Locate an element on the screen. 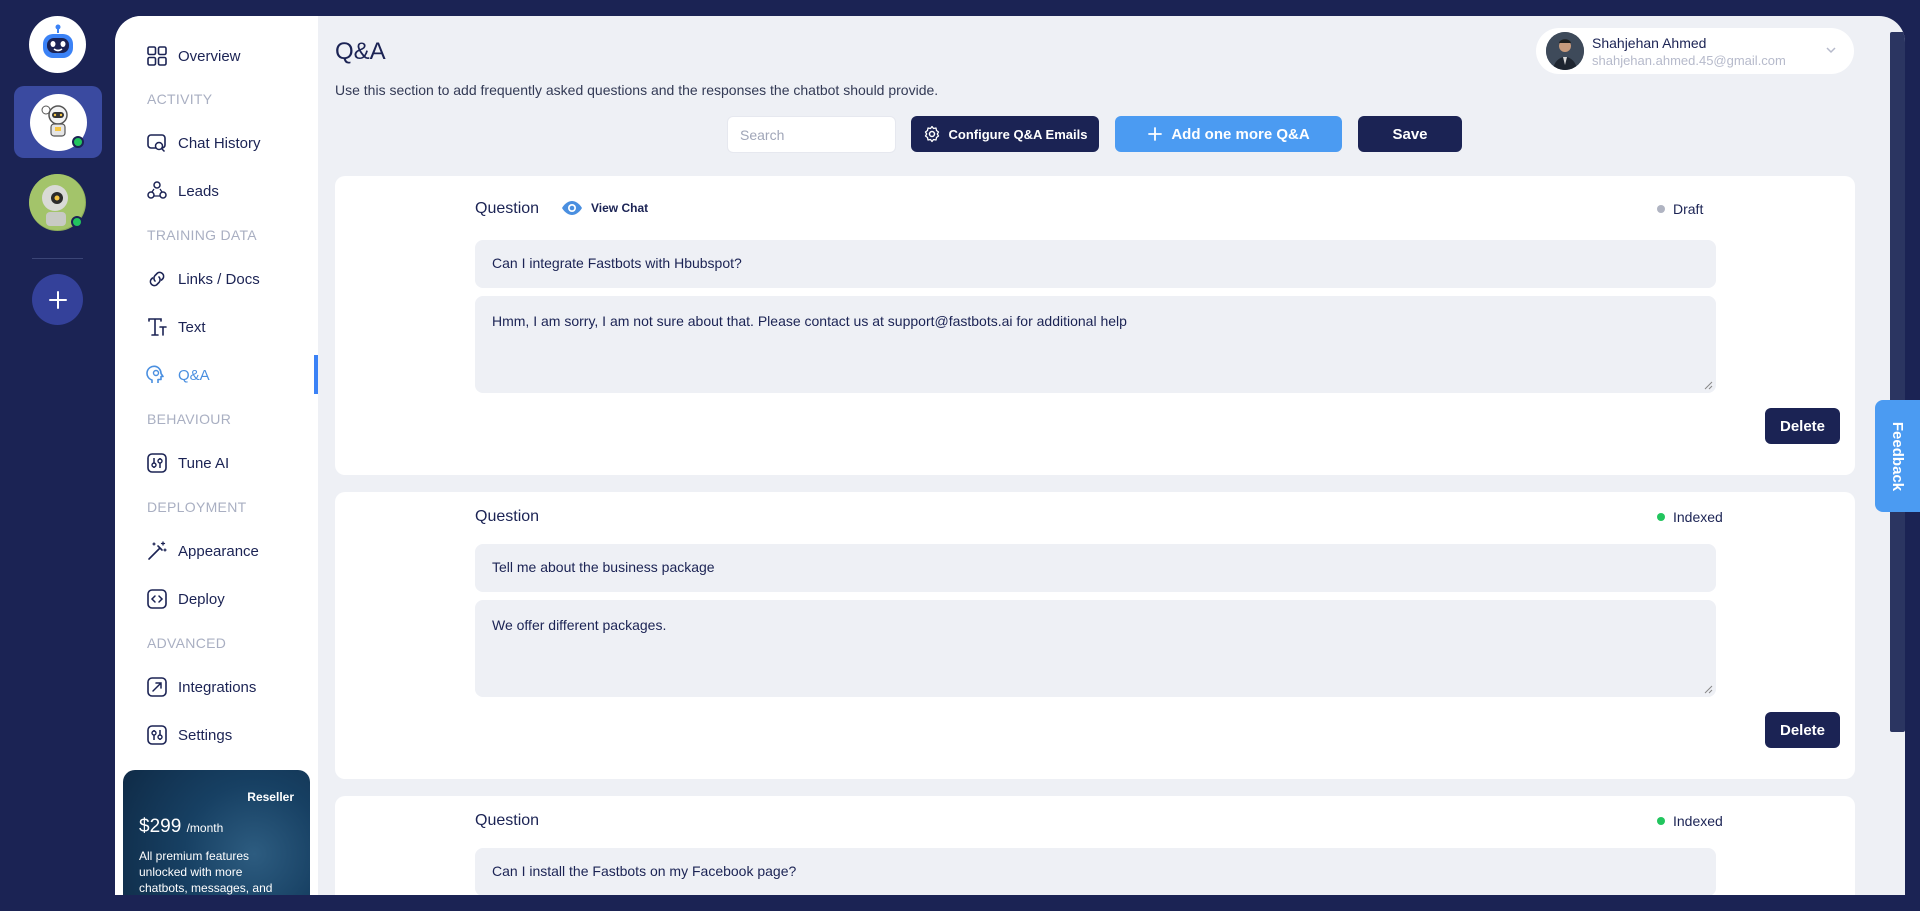  feedback-tab: Feedback is located at coordinates (1897, 456).